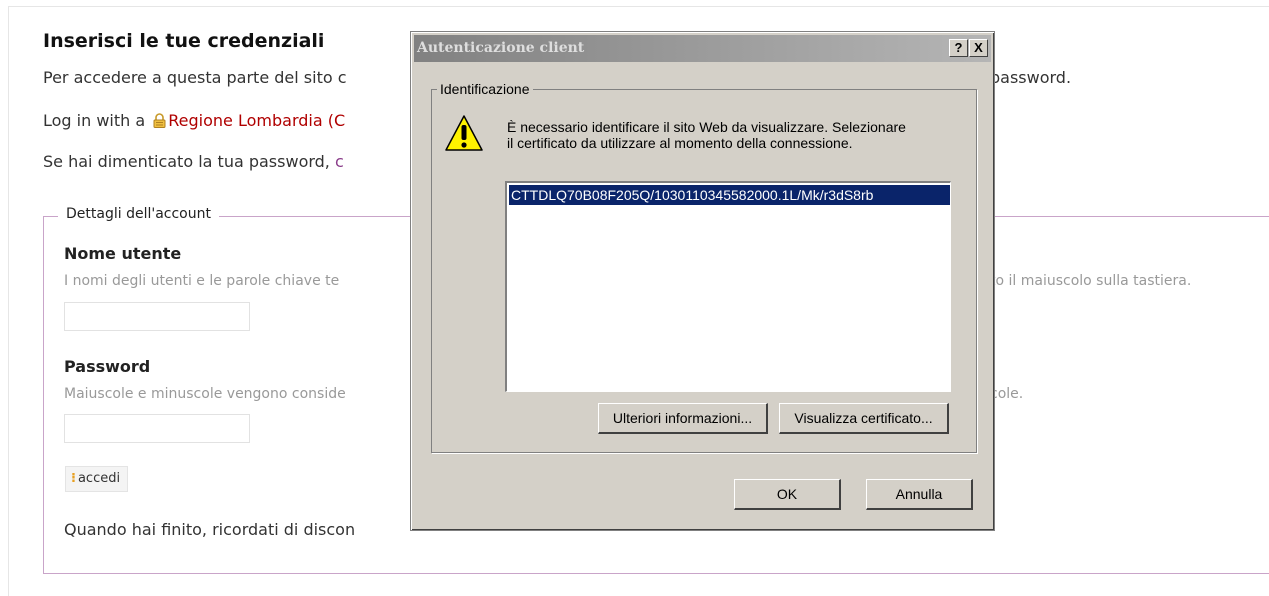 The image size is (1269, 596). What do you see at coordinates (464, 134) in the screenshot?
I see `warning-icon` at bounding box center [464, 134].